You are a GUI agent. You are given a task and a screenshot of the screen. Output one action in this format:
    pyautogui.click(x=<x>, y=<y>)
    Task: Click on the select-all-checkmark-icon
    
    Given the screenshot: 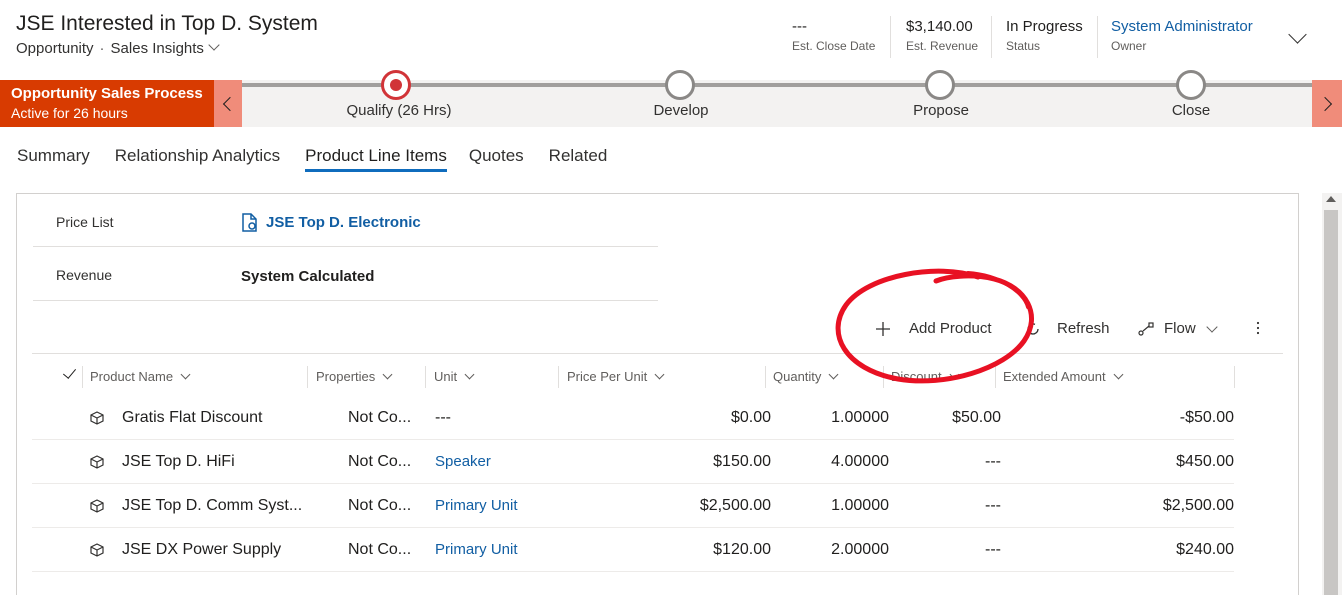 What is the action you would take?
    pyautogui.click(x=69, y=372)
    